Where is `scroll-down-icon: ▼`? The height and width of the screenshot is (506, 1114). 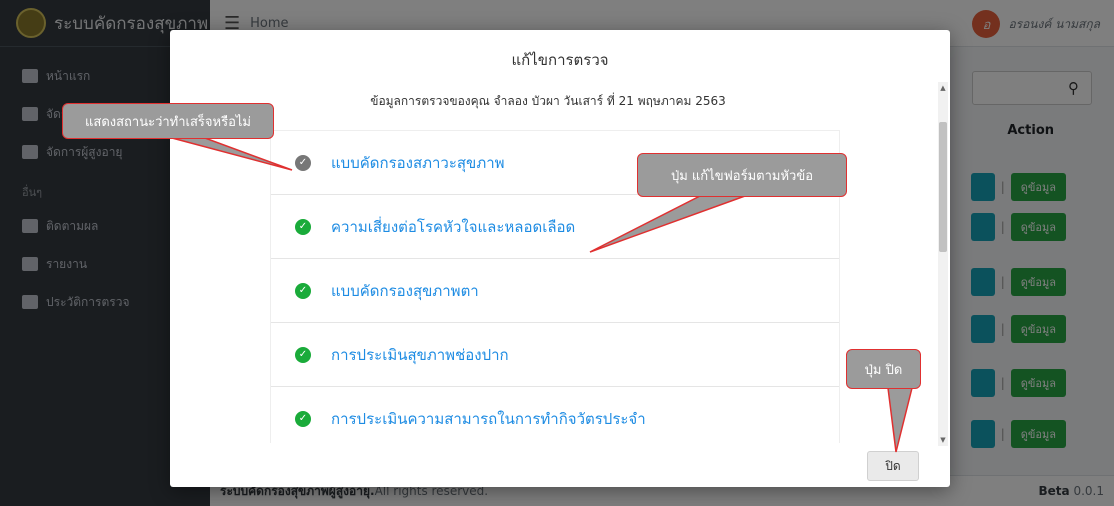
scroll-down-icon: ▼ is located at coordinates (943, 440).